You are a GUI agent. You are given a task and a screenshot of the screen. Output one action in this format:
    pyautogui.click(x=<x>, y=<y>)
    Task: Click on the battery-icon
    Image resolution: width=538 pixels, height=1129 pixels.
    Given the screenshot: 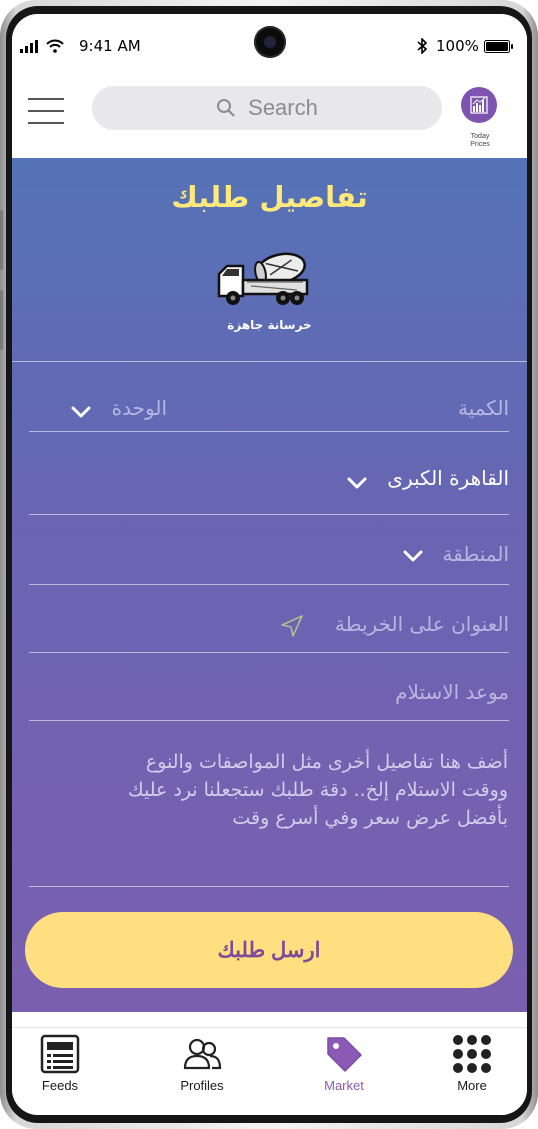 What is the action you would take?
    pyautogui.click(x=498, y=46)
    